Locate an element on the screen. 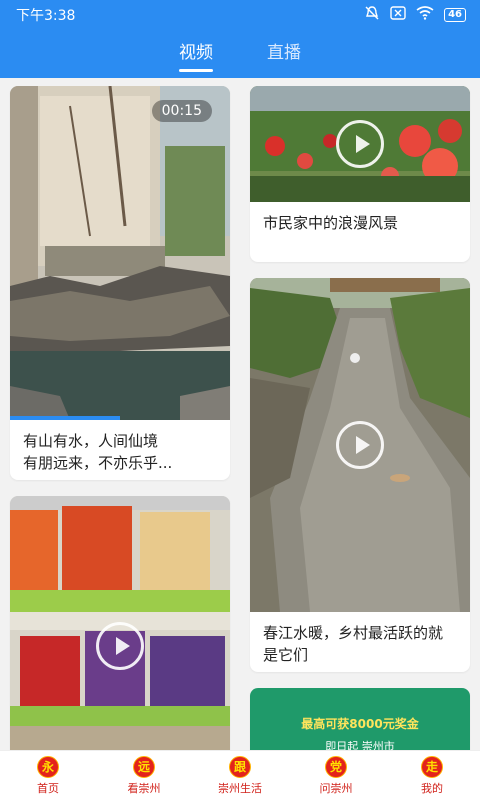 This screenshot has width=480, height=800. life-icon: 跟 is located at coordinates (240, 766).